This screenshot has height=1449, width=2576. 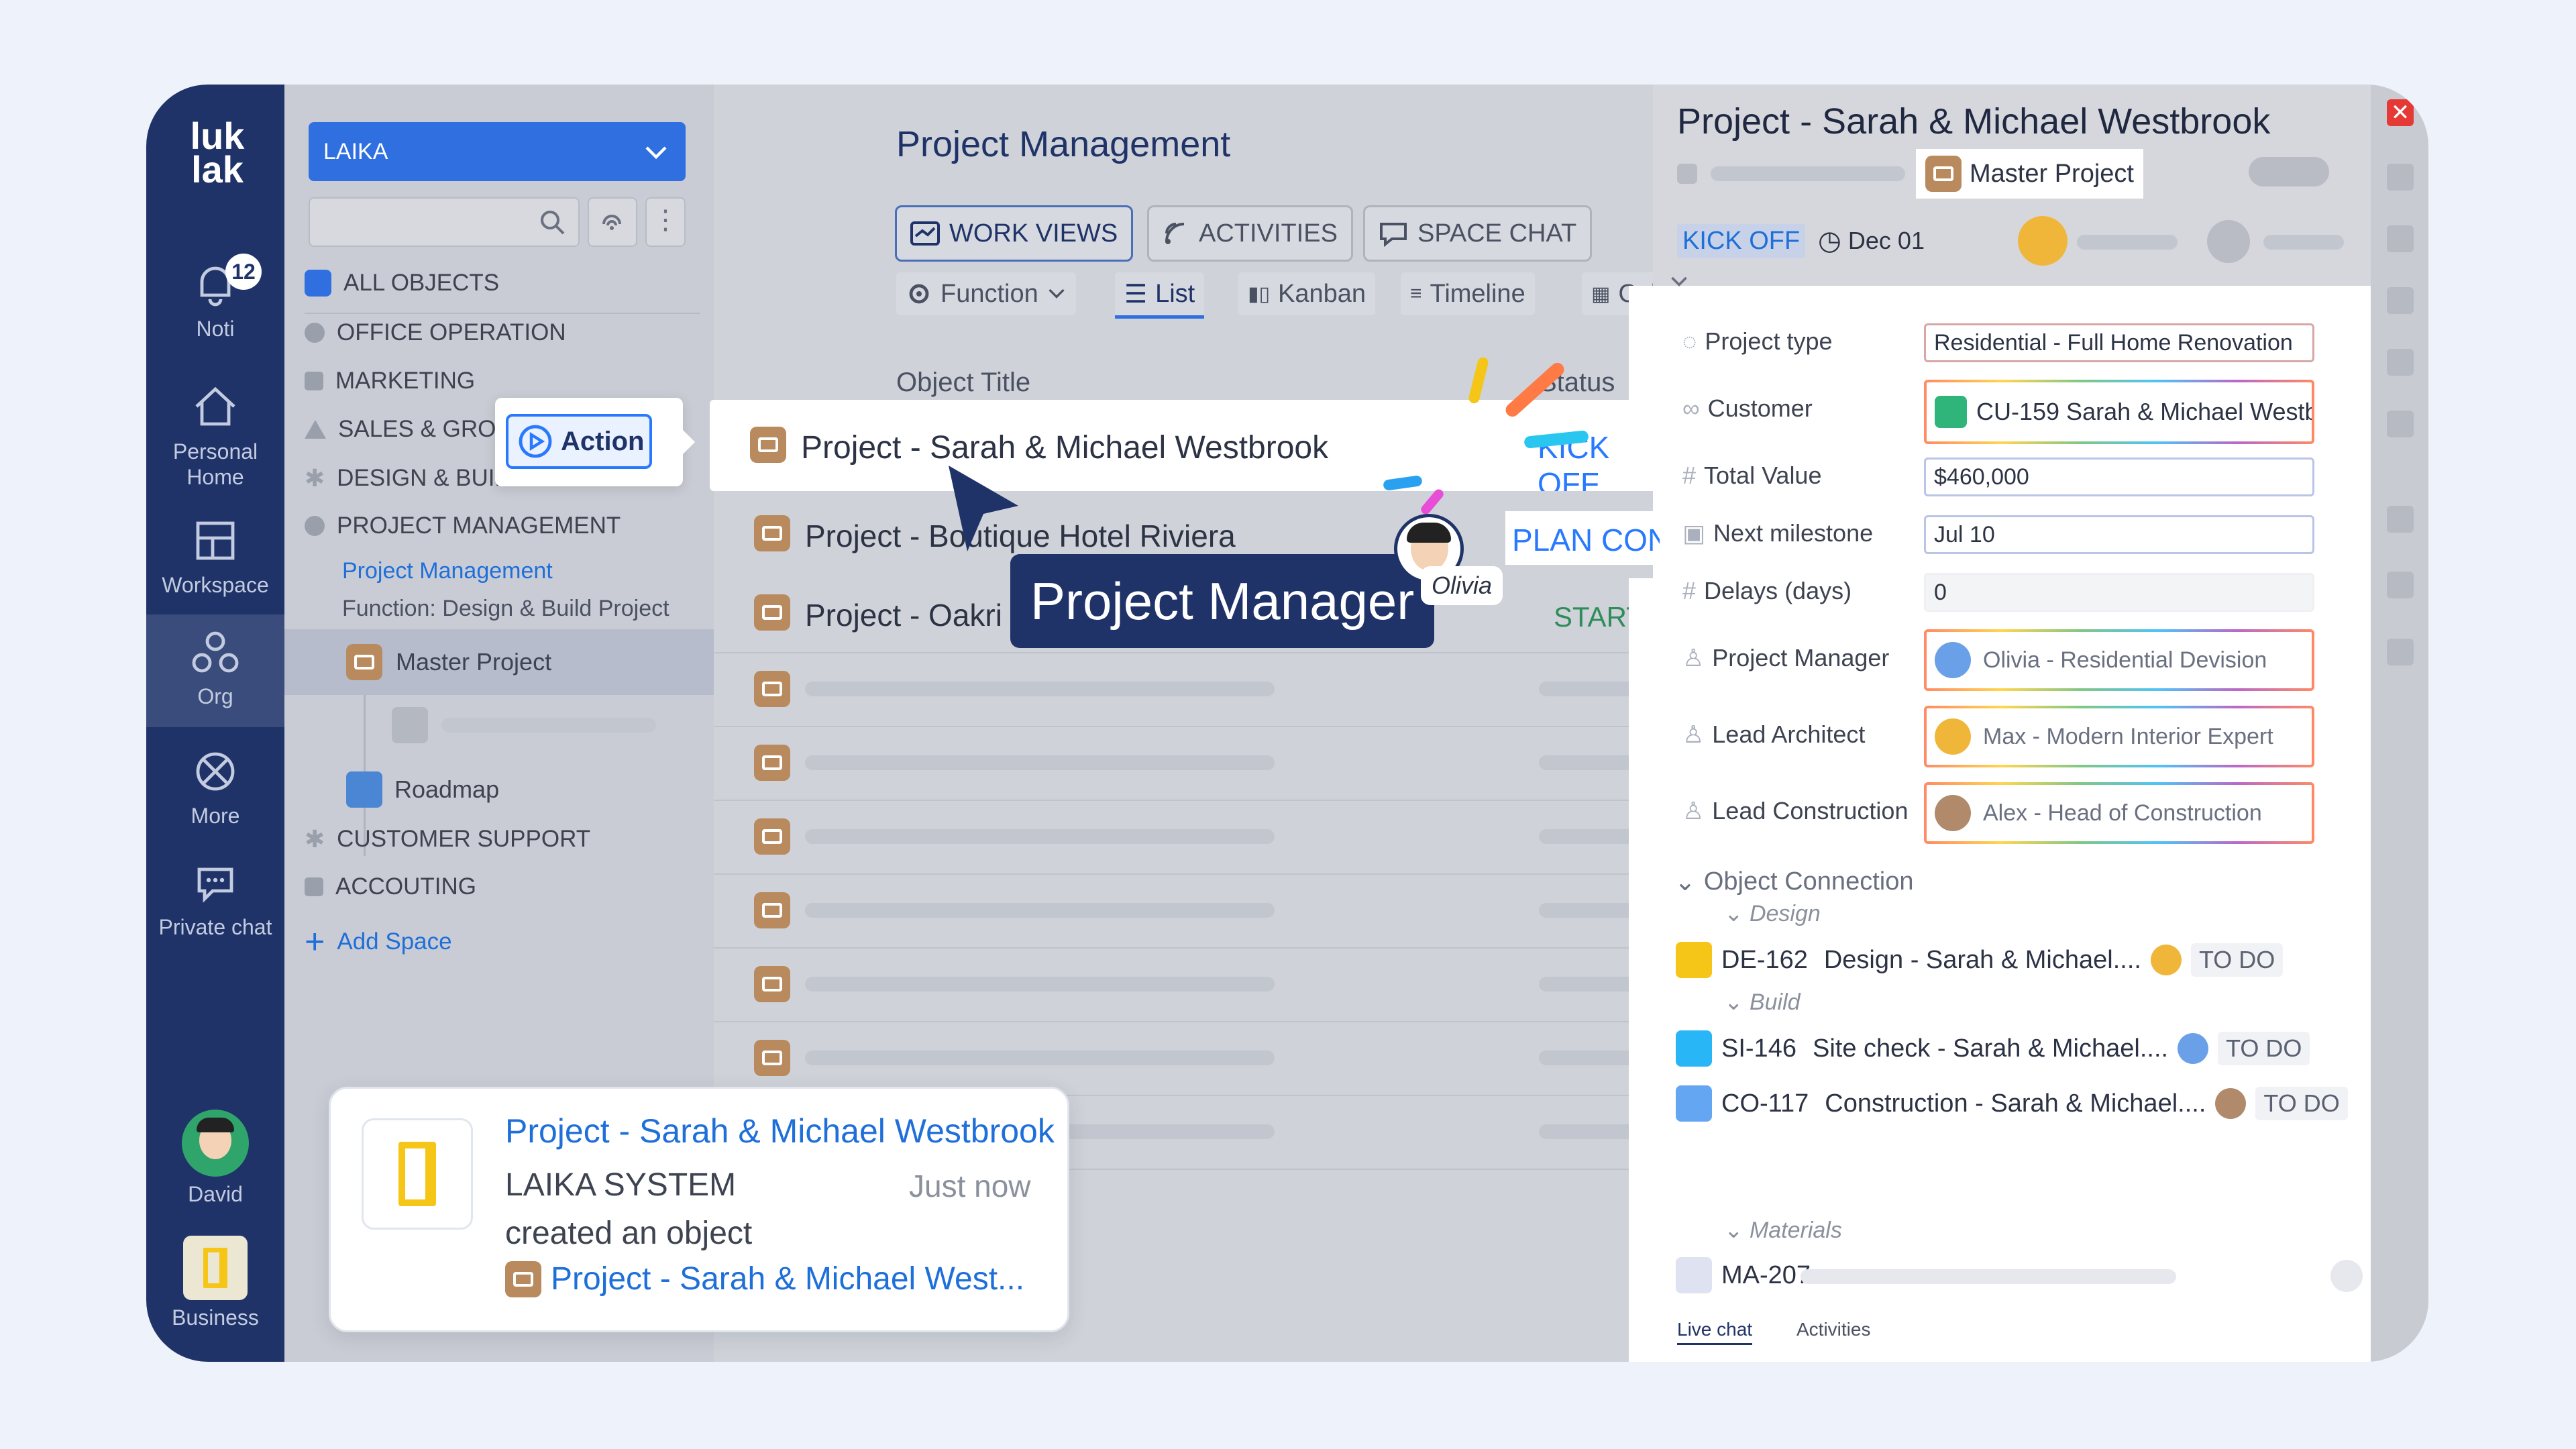 What do you see at coordinates (402, 283) in the screenshot?
I see `sidebar-item-all-objects: ALL OBJECTS` at bounding box center [402, 283].